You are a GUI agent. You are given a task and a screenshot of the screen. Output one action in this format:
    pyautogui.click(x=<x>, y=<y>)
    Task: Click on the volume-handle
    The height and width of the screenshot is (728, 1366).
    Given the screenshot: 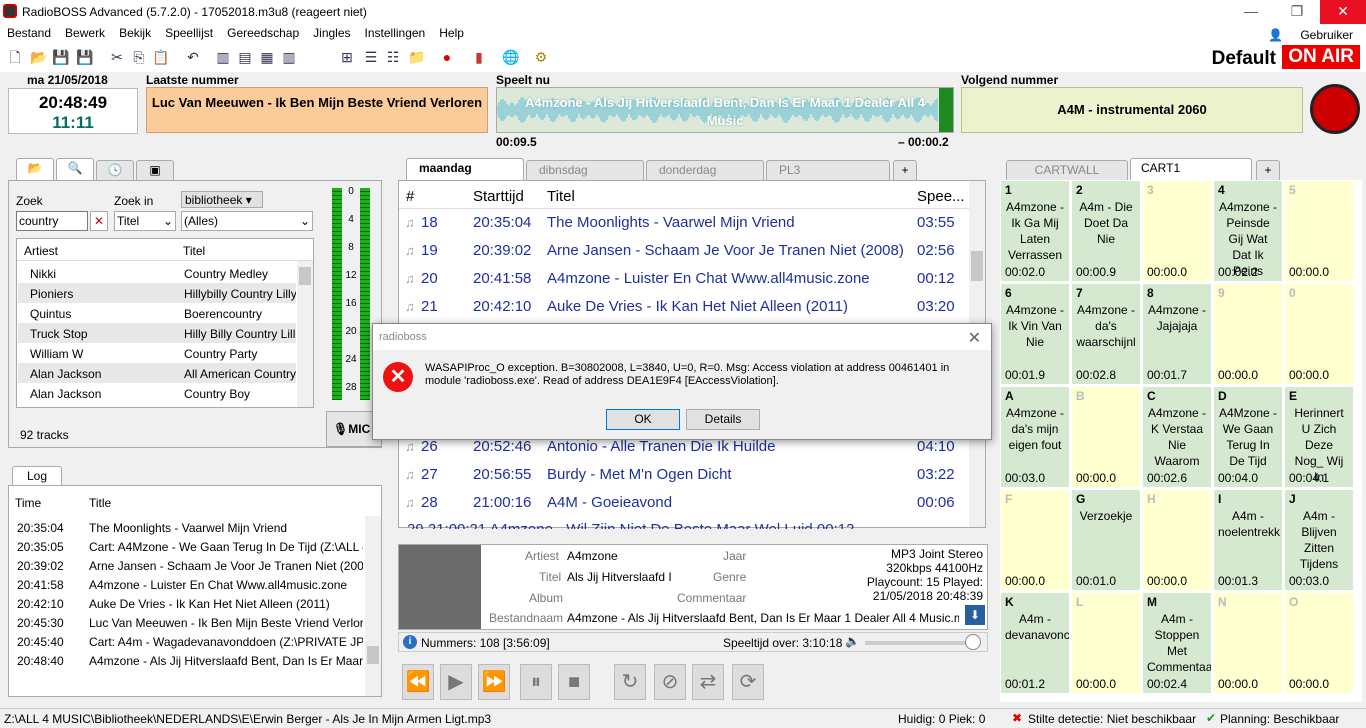 What is the action you would take?
    pyautogui.click(x=973, y=642)
    